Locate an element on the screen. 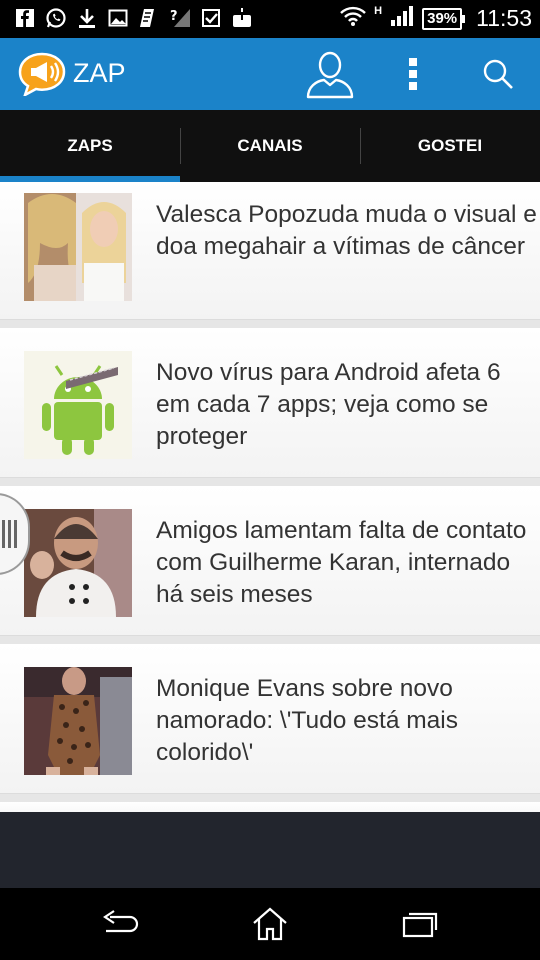 The image size is (540, 960). whatsapp-icon is located at coordinates (56, 18).